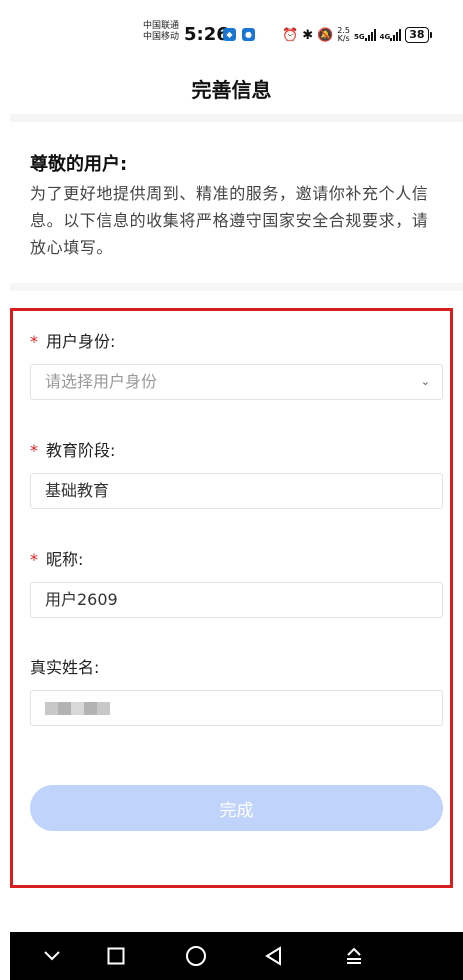 The width and height of the screenshot is (463, 980). Describe the element at coordinates (79, 164) in the screenshot. I see `intro-title: 尊敬的用户:` at that location.